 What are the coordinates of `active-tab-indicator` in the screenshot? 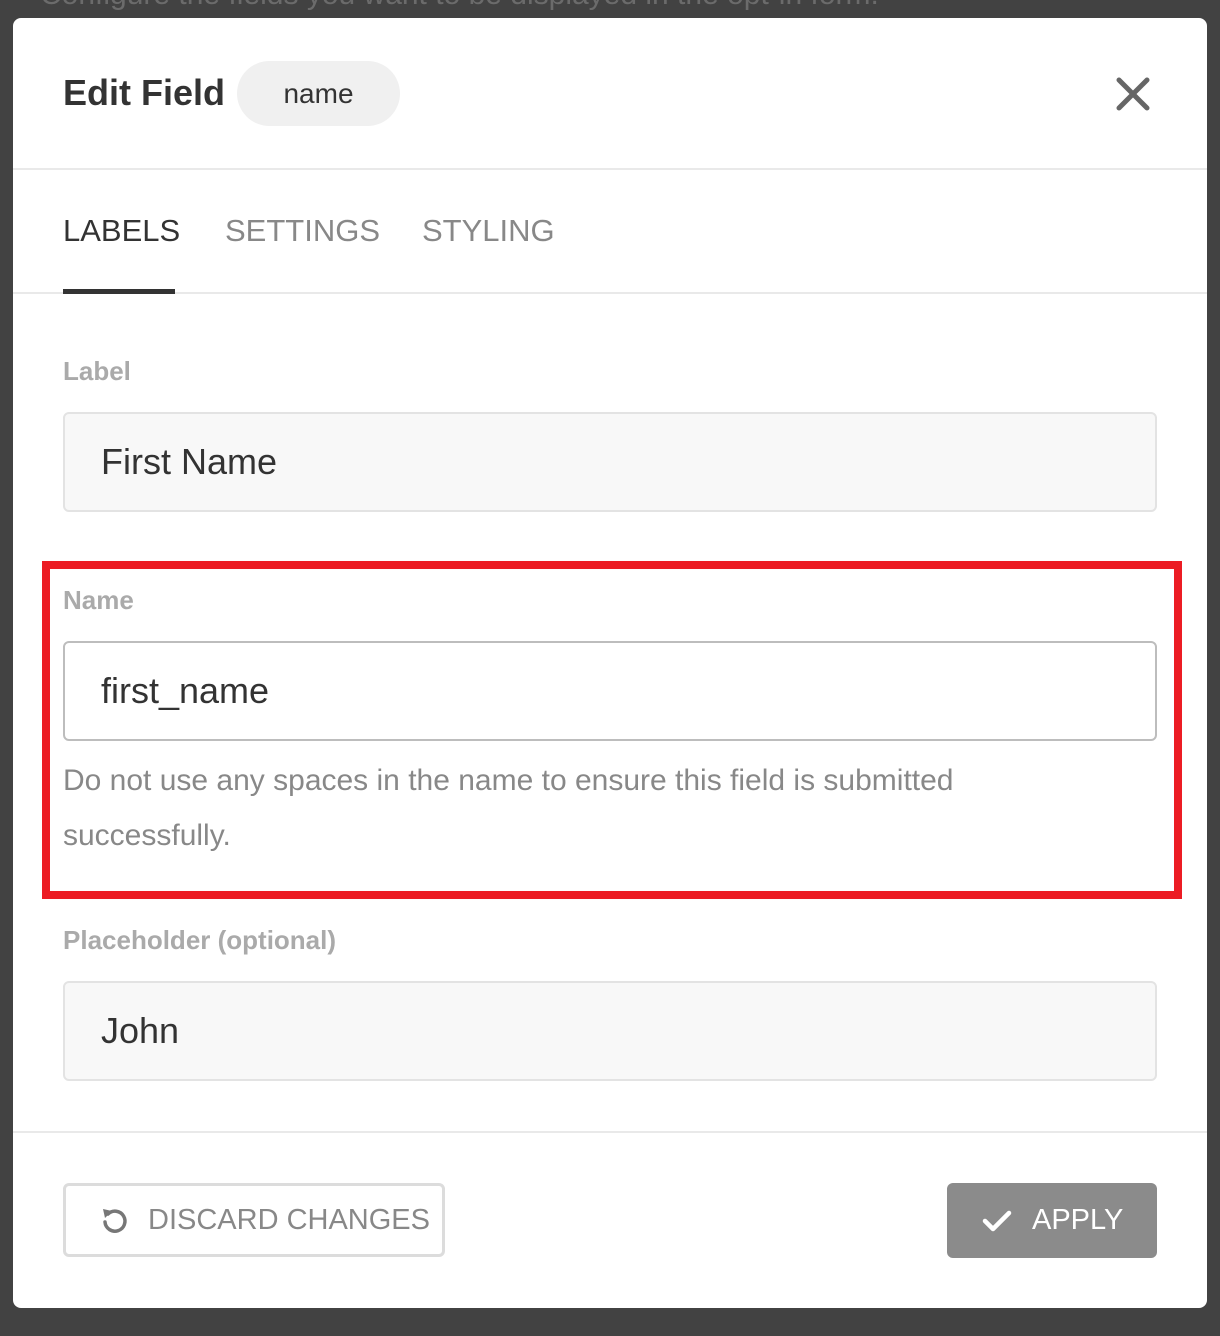 It's located at (119, 291).